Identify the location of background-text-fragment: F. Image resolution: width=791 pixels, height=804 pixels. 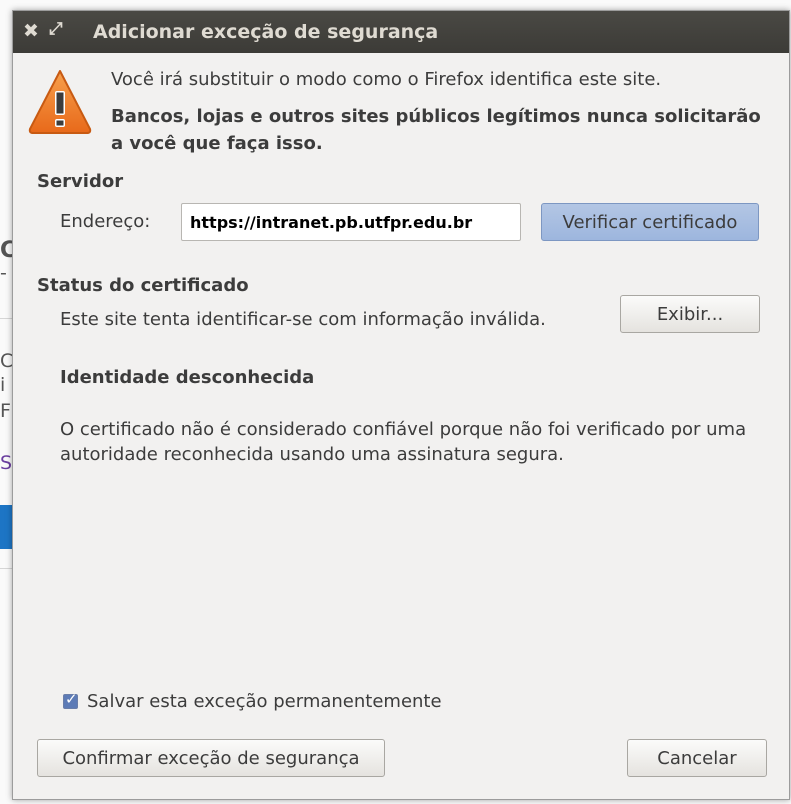
(5, 411).